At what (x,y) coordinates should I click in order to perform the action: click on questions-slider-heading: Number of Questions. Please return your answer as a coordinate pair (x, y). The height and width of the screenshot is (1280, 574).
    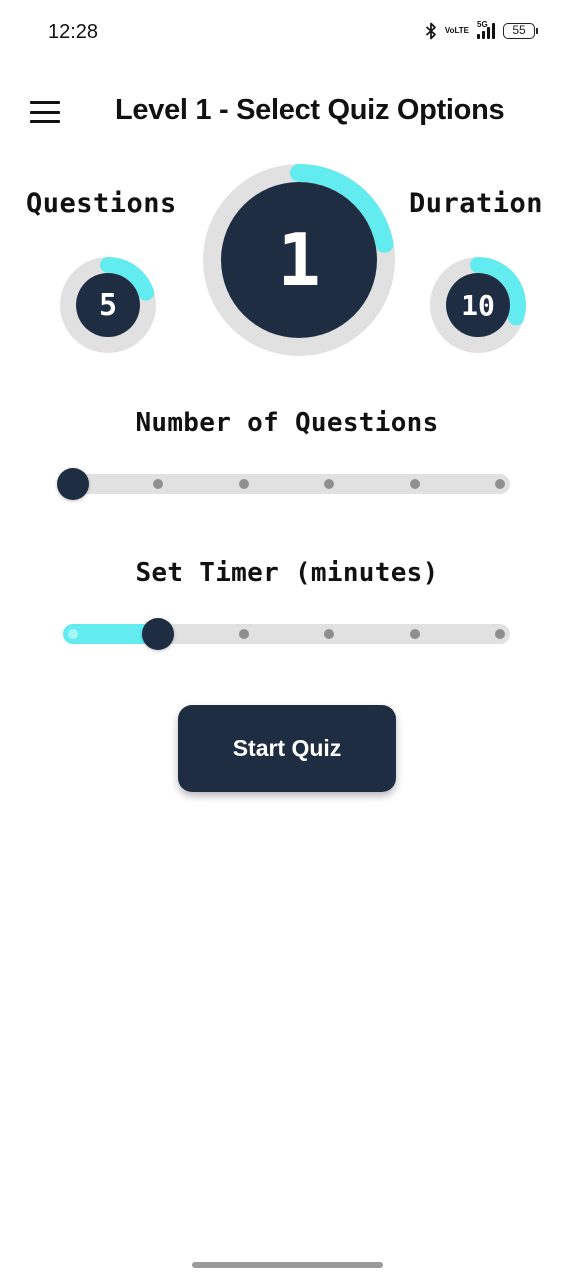
    Looking at the image, I should click on (287, 423).